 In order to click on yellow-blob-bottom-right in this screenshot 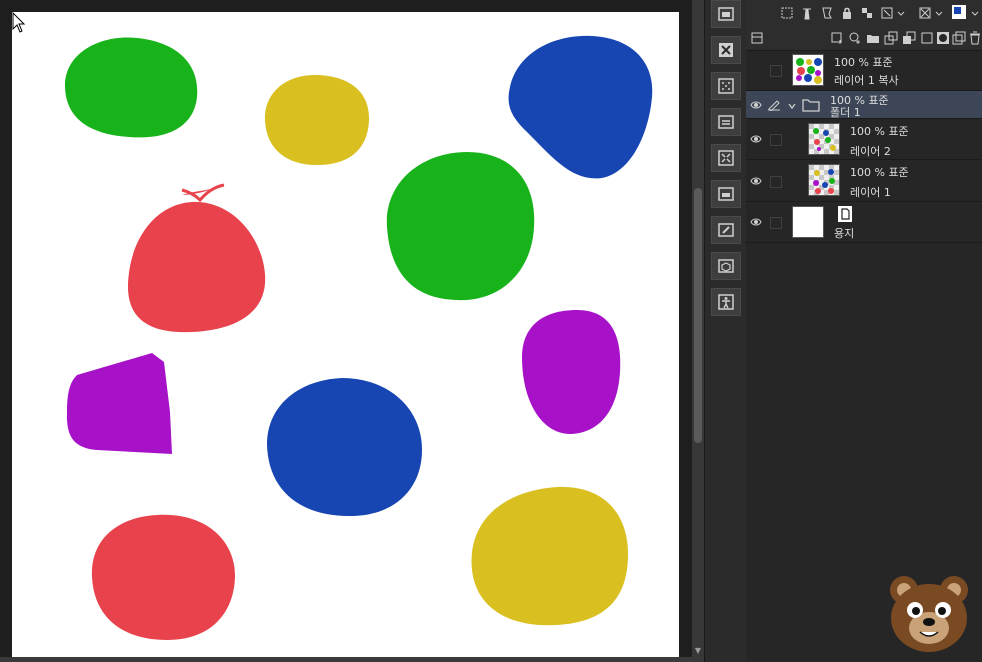, I will do `click(550, 556)`.